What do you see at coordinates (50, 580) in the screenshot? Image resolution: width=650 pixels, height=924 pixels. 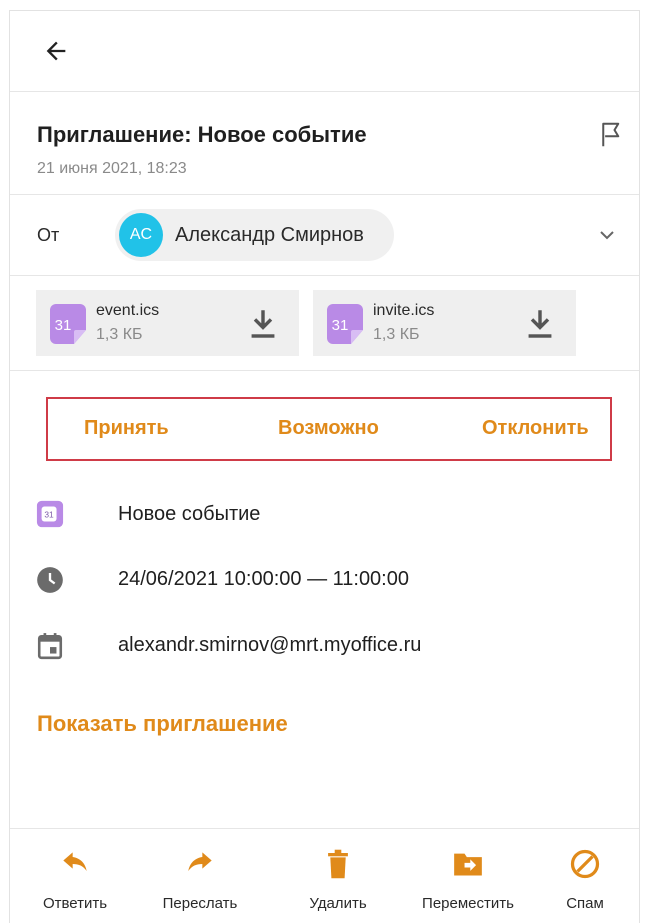 I see `clock-icon` at bounding box center [50, 580].